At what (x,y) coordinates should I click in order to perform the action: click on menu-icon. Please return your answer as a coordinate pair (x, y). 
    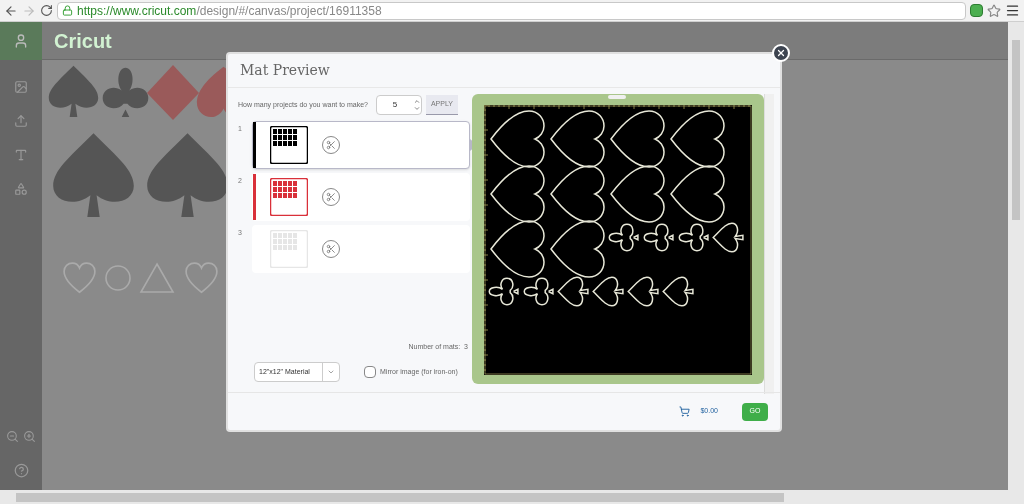
    Looking at the image, I should click on (1012, 10).